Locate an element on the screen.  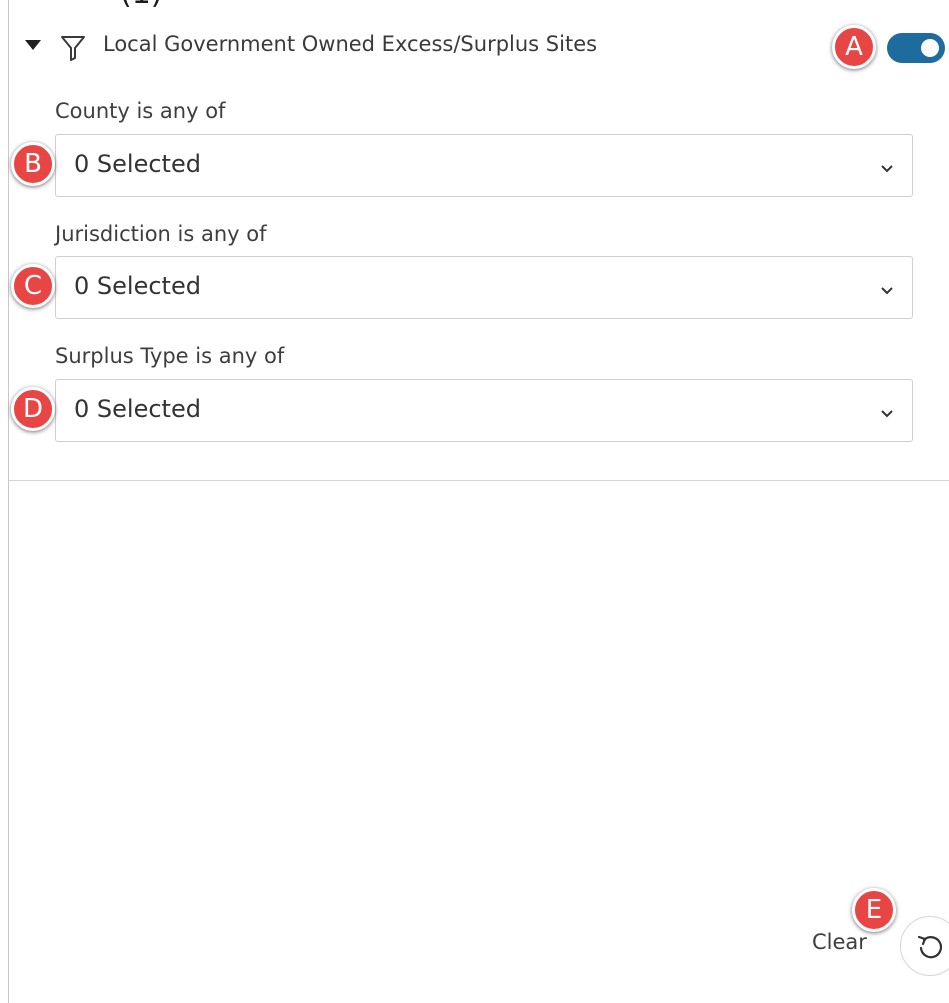
filter-enable-toggle is located at coordinates (916, 48).